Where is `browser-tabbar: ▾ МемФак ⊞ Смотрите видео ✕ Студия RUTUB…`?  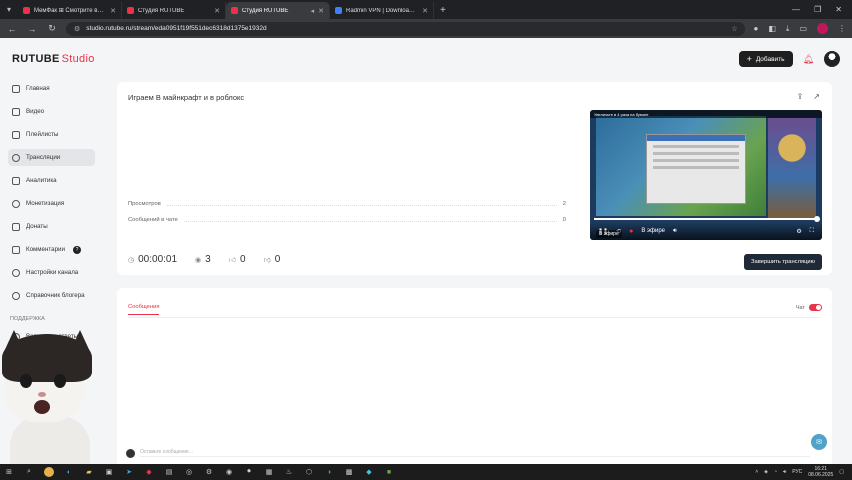 browser-tabbar: ▾ МемФак ⊞ Смотрите видео ✕ Студия RUTUB… is located at coordinates (426, 9).